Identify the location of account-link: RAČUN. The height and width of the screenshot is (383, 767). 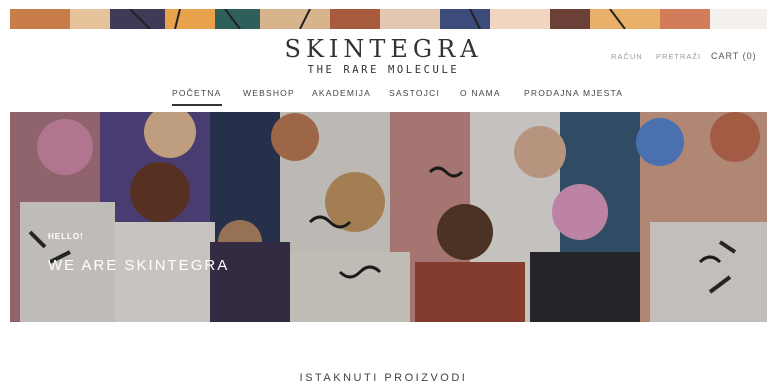
(627, 56).